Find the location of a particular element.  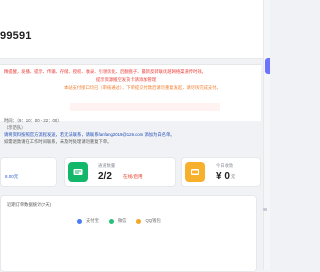

legend-label-wechat: 微信 is located at coordinates (122, 220).